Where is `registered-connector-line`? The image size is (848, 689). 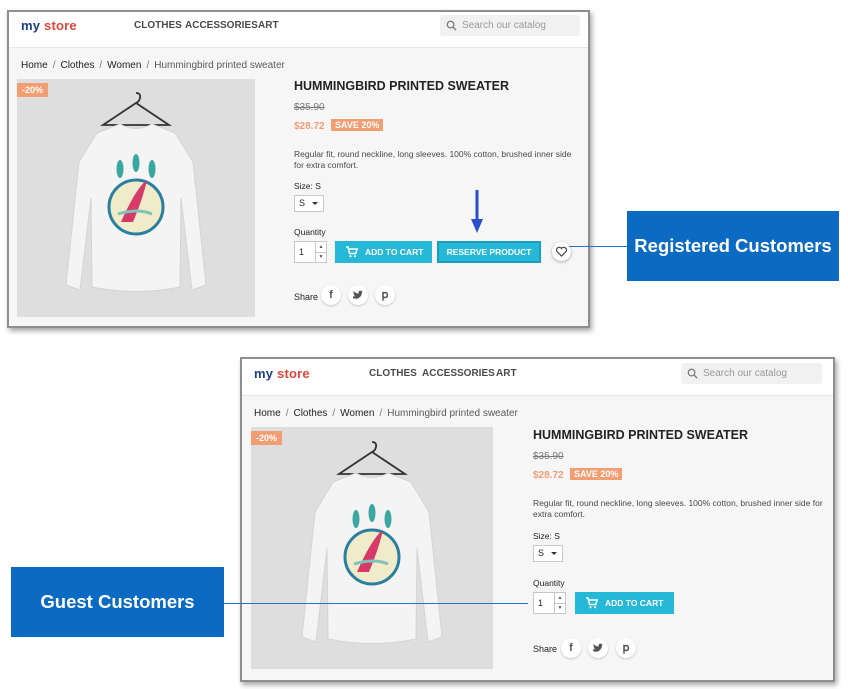 registered-connector-line is located at coordinates (598, 246).